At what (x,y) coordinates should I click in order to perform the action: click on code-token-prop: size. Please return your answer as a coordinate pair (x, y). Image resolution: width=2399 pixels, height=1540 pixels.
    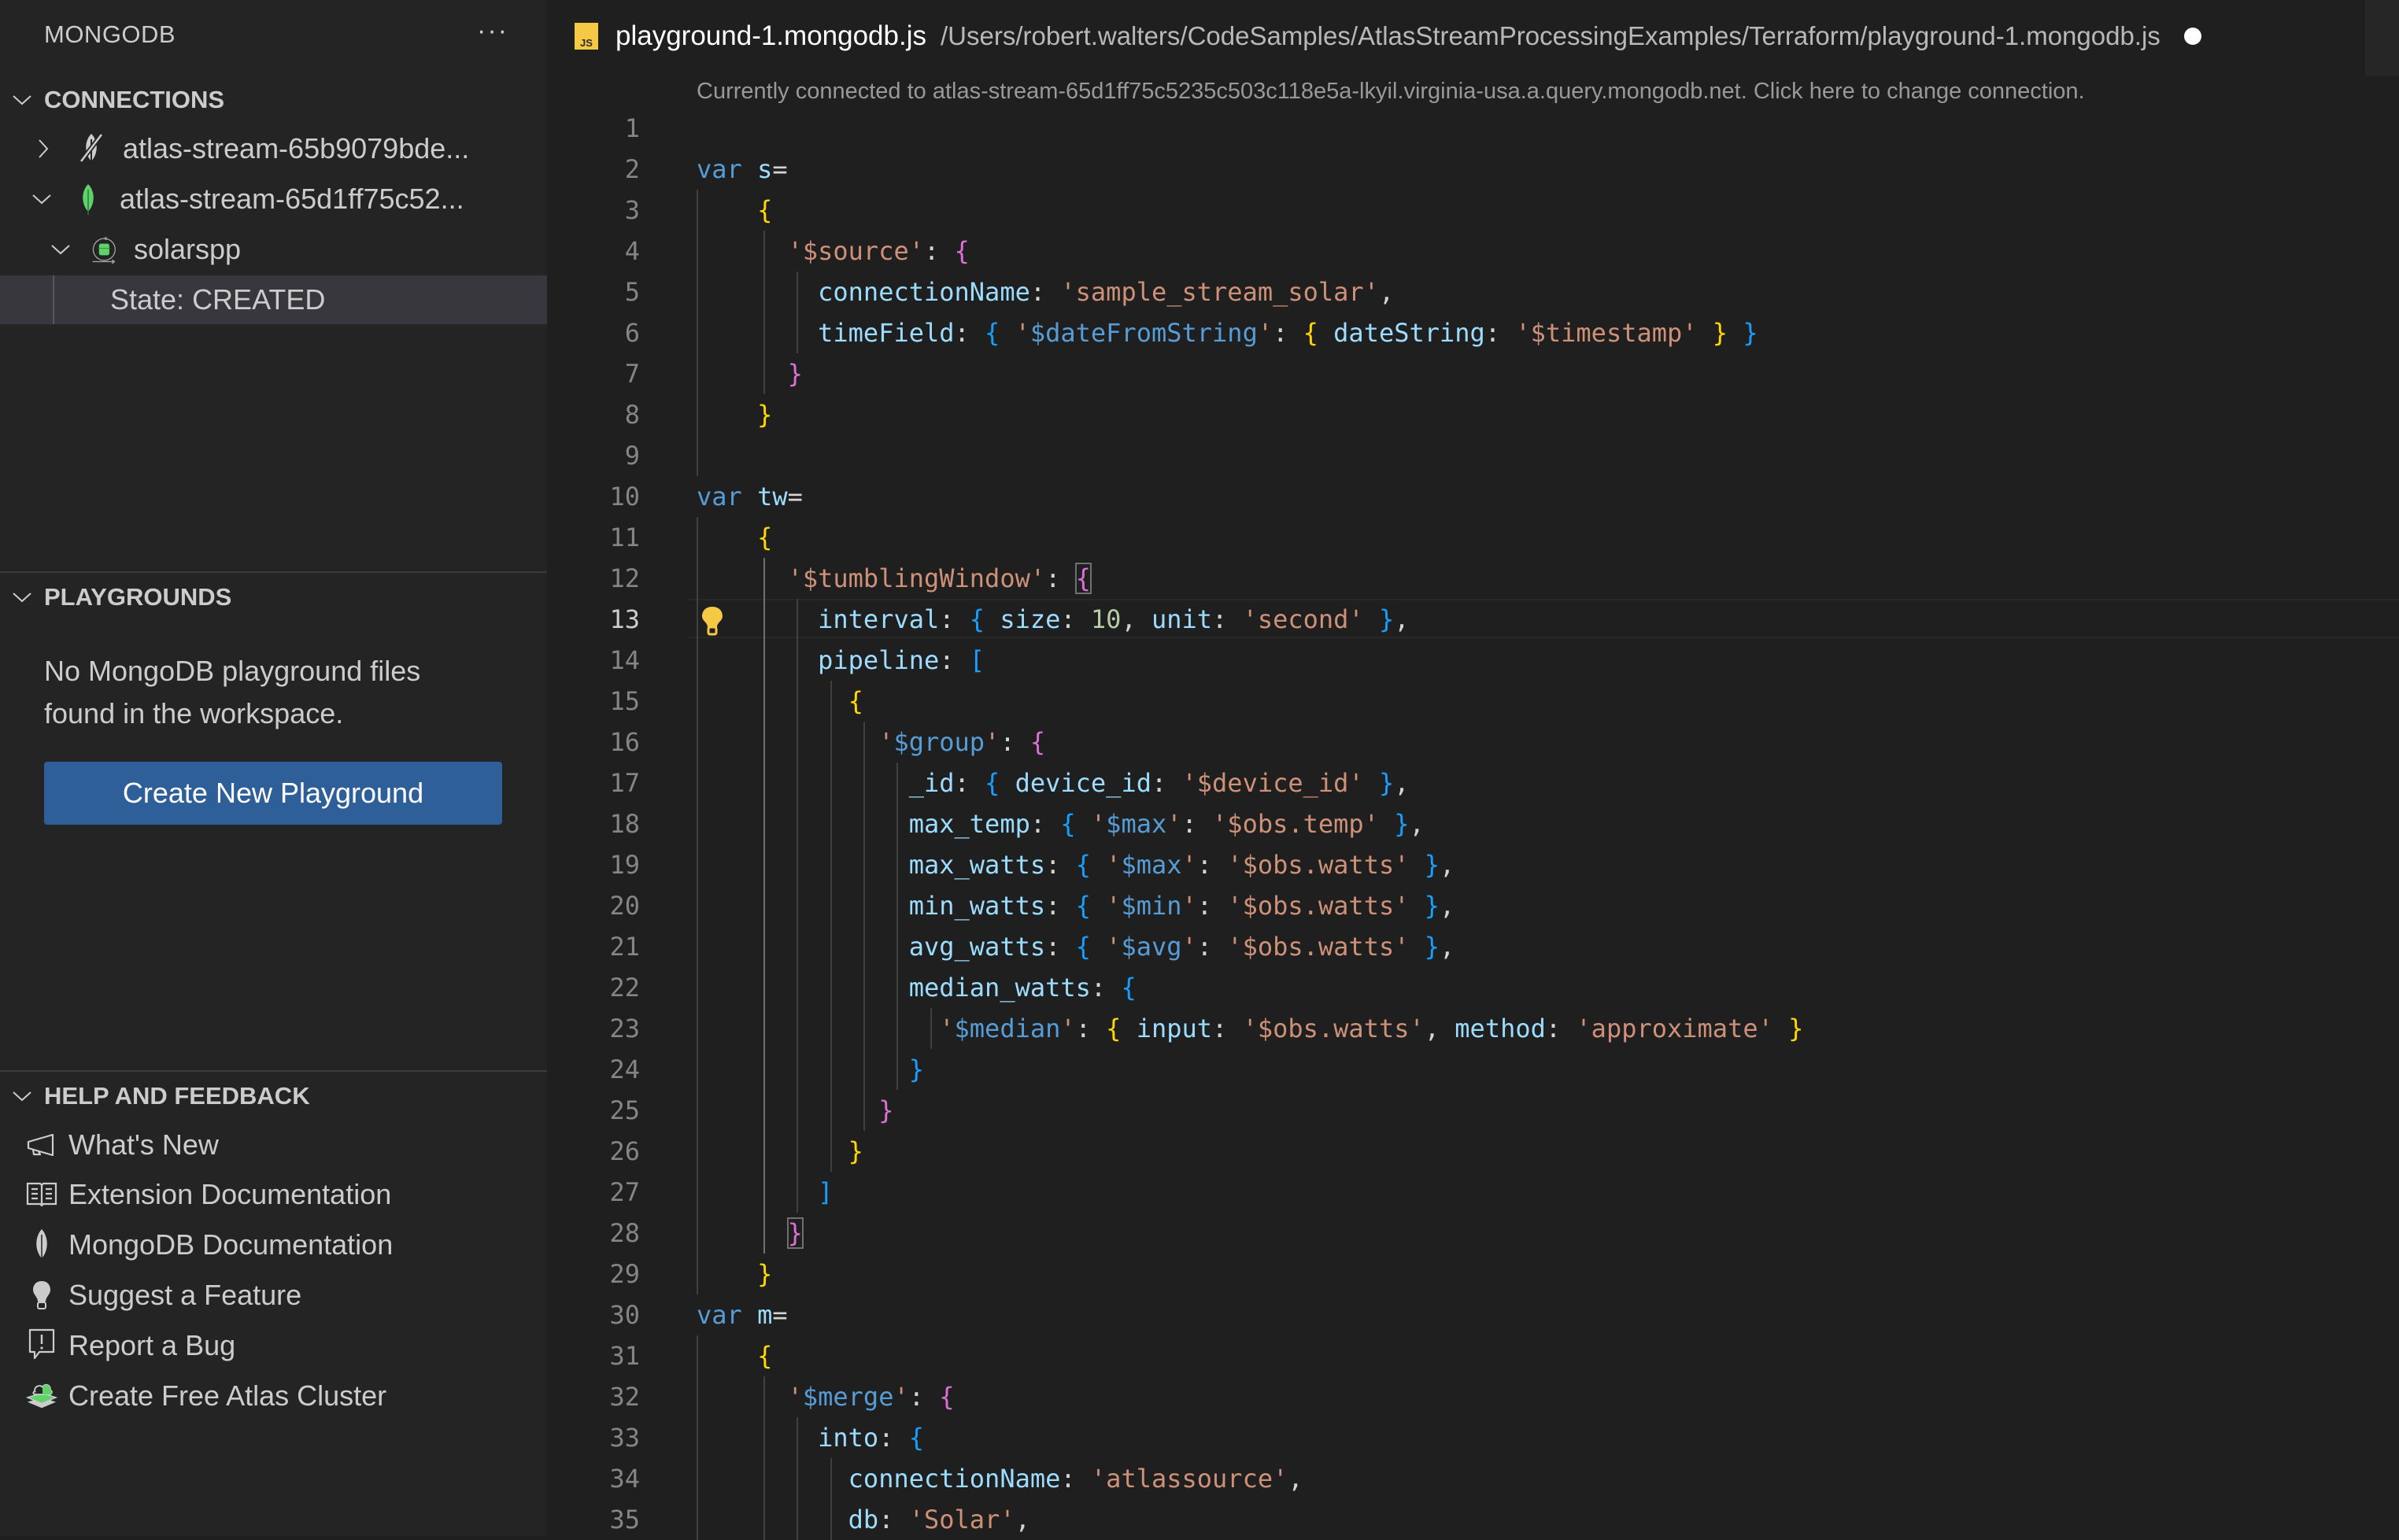
    Looking at the image, I should click on (1030, 619).